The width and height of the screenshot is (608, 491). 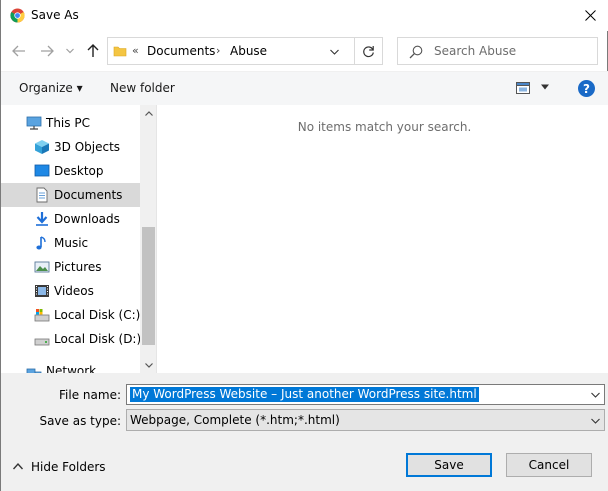 I want to click on arrow-right-icon, so click(x=47, y=51).